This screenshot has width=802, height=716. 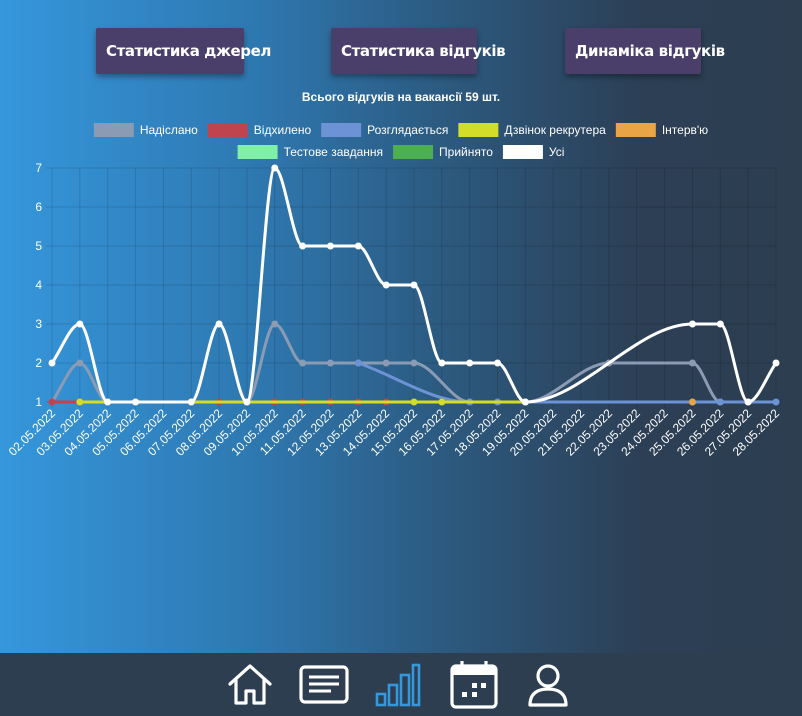 What do you see at coordinates (557, 152) in the screenshot?
I see `legend-label: Усі` at bounding box center [557, 152].